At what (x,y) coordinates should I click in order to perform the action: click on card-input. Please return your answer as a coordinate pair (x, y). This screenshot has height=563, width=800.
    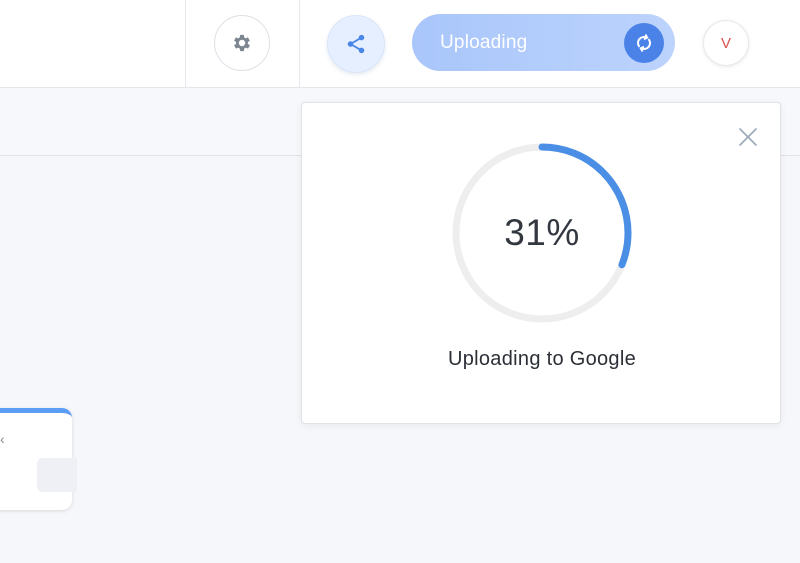
    Looking at the image, I should click on (57, 475).